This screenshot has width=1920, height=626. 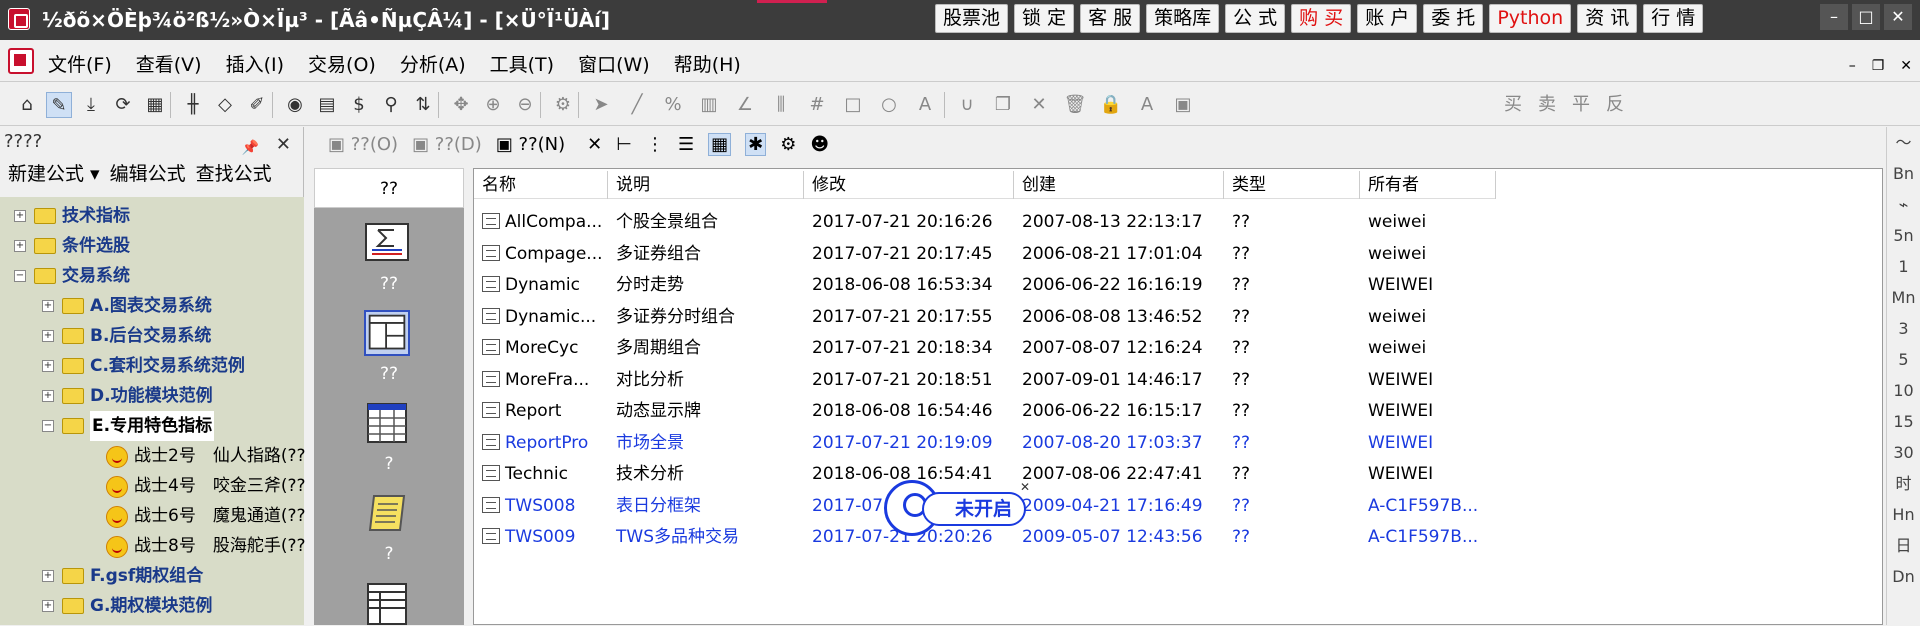 I want to click on pin-icon: 📌, so click(x=250, y=148).